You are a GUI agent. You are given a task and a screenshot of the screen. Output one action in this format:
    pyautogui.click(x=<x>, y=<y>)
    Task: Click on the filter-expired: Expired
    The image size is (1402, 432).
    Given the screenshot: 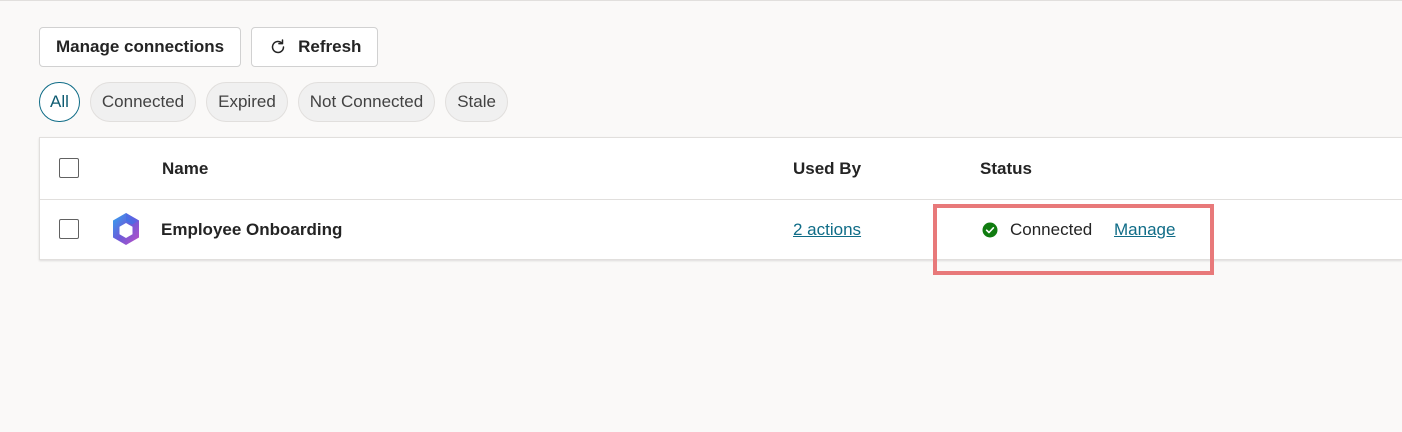 What is the action you would take?
    pyautogui.click(x=247, y=102)
    